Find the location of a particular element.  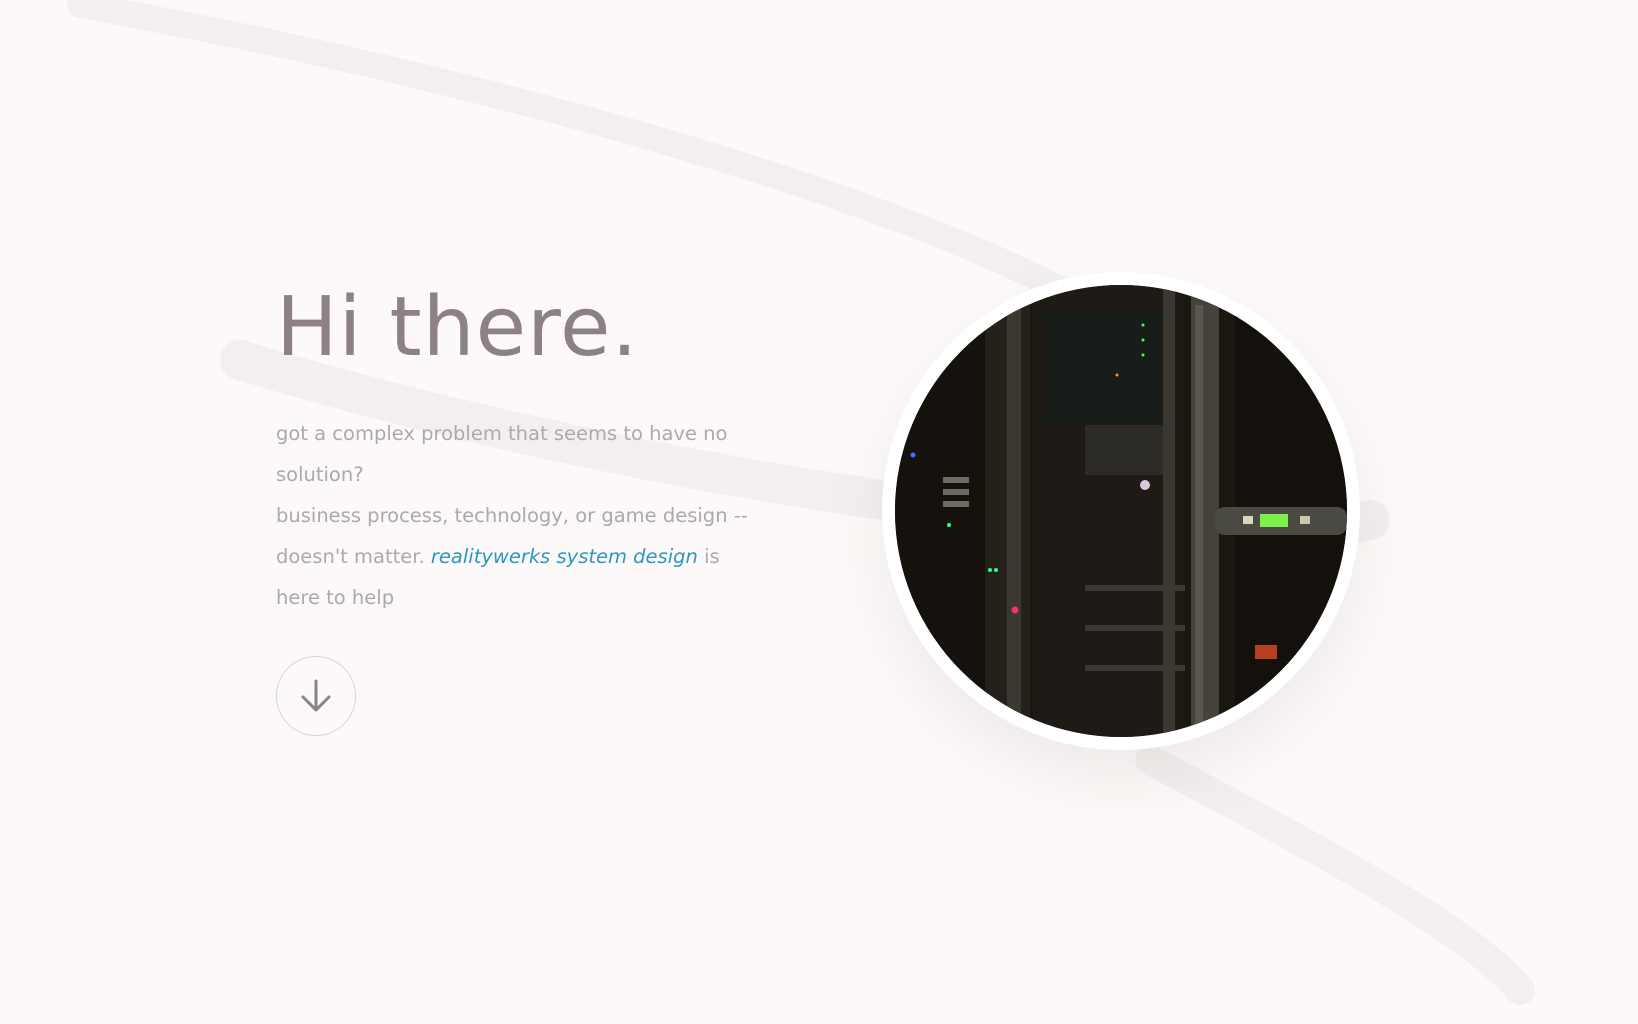

photo-frame is located at coordinates (1121, 511).